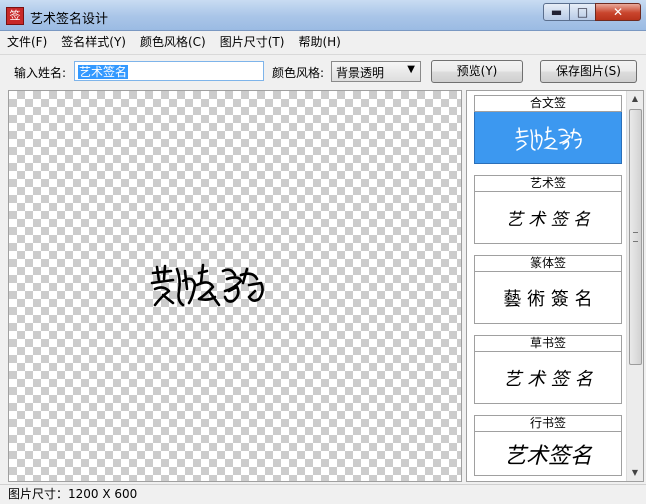 The image size is (646, 504). What do you see at coordinates (635, 473) in the screenshot?
I see `scroll-down-icon: ▼` at bounding box center [635, 473].